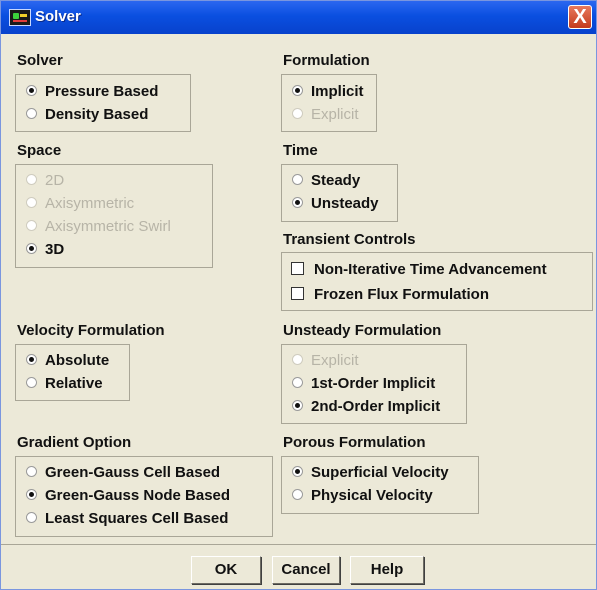 Image resolution: width=597 pixels, height=590 pixels. I want to click on radio-density-based: Density Based, so click(87, 115).